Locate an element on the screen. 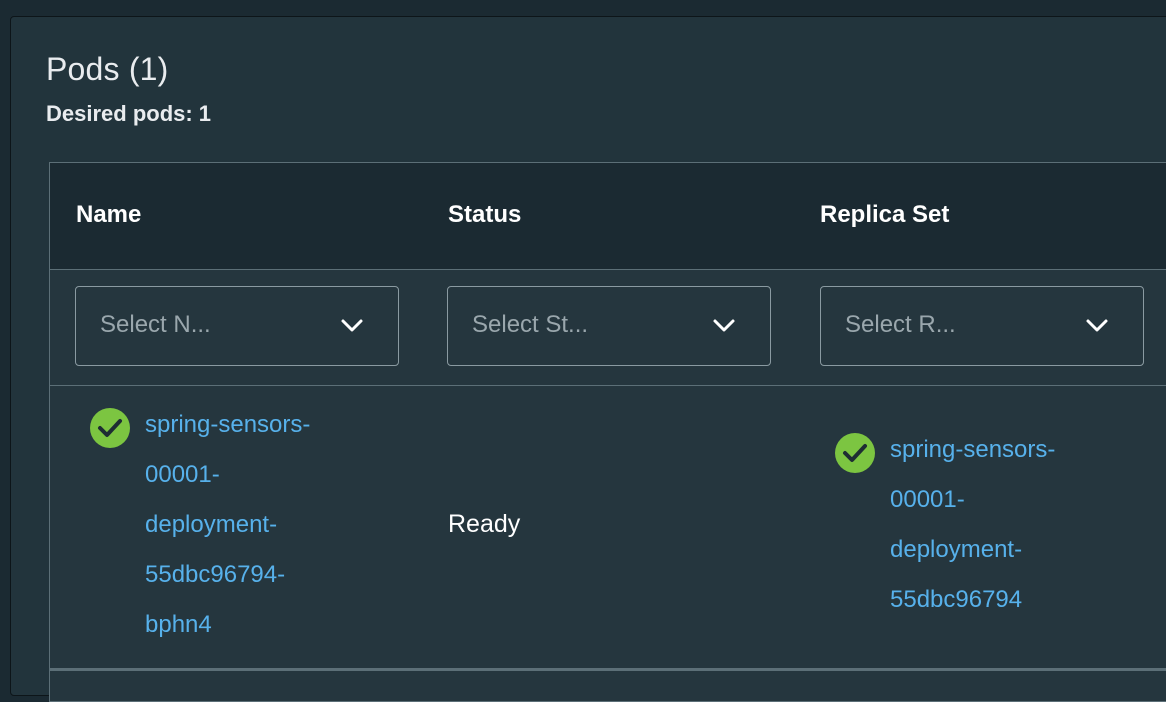  replica-set-line: 00001- is located at coordinates (927, 499).